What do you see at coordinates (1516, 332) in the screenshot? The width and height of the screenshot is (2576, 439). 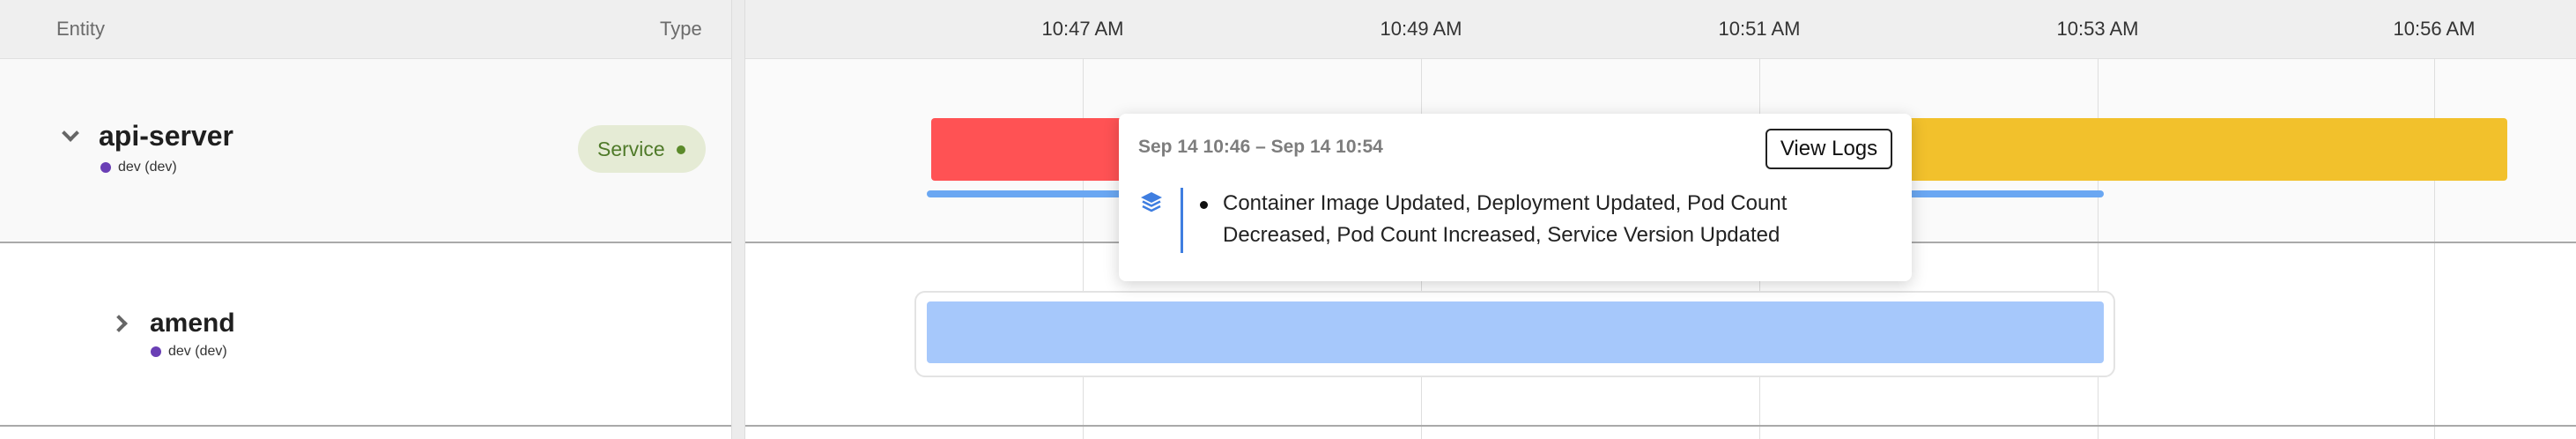 I see `duration-bar` at bounding box center [1516, 332].